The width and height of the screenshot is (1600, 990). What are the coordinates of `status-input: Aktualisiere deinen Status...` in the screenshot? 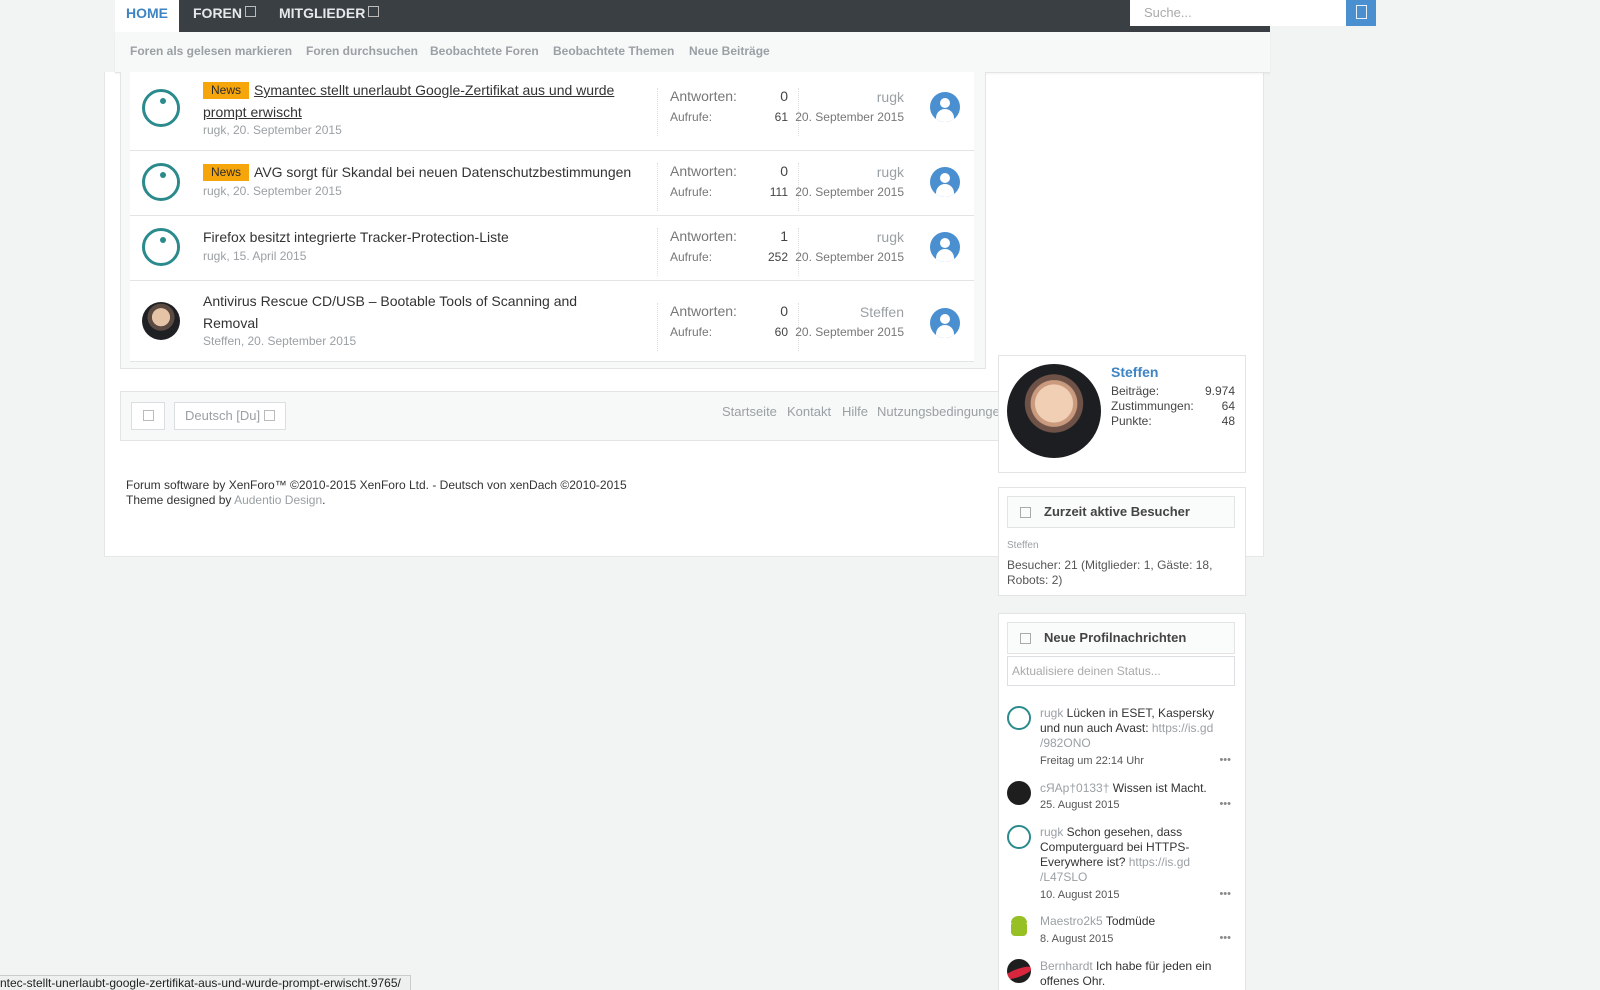 It's located at (1121, 671).